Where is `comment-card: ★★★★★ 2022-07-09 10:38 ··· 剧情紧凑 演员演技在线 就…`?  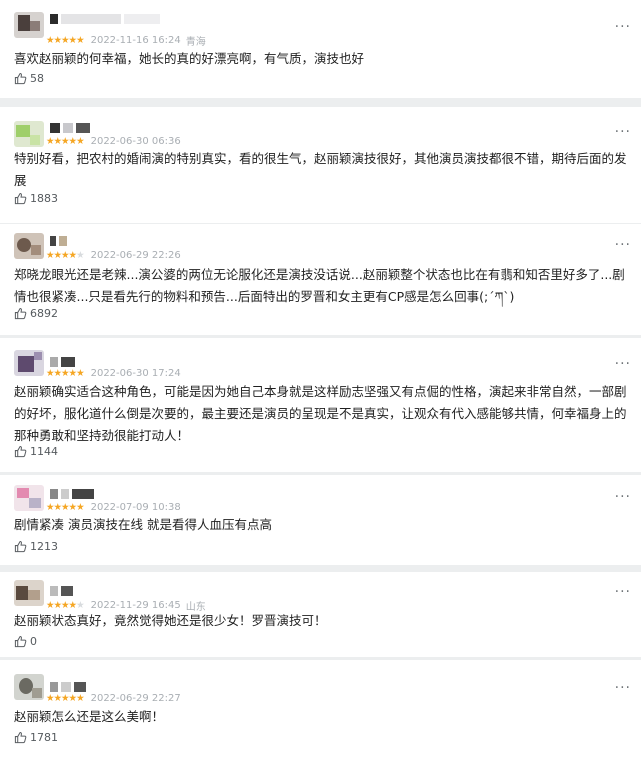 comment-card: ★★★★★ 2022-07-09 10:38 ··· 剧情紧凑 演员演技在线 就… is located at coordinates (320, 520).